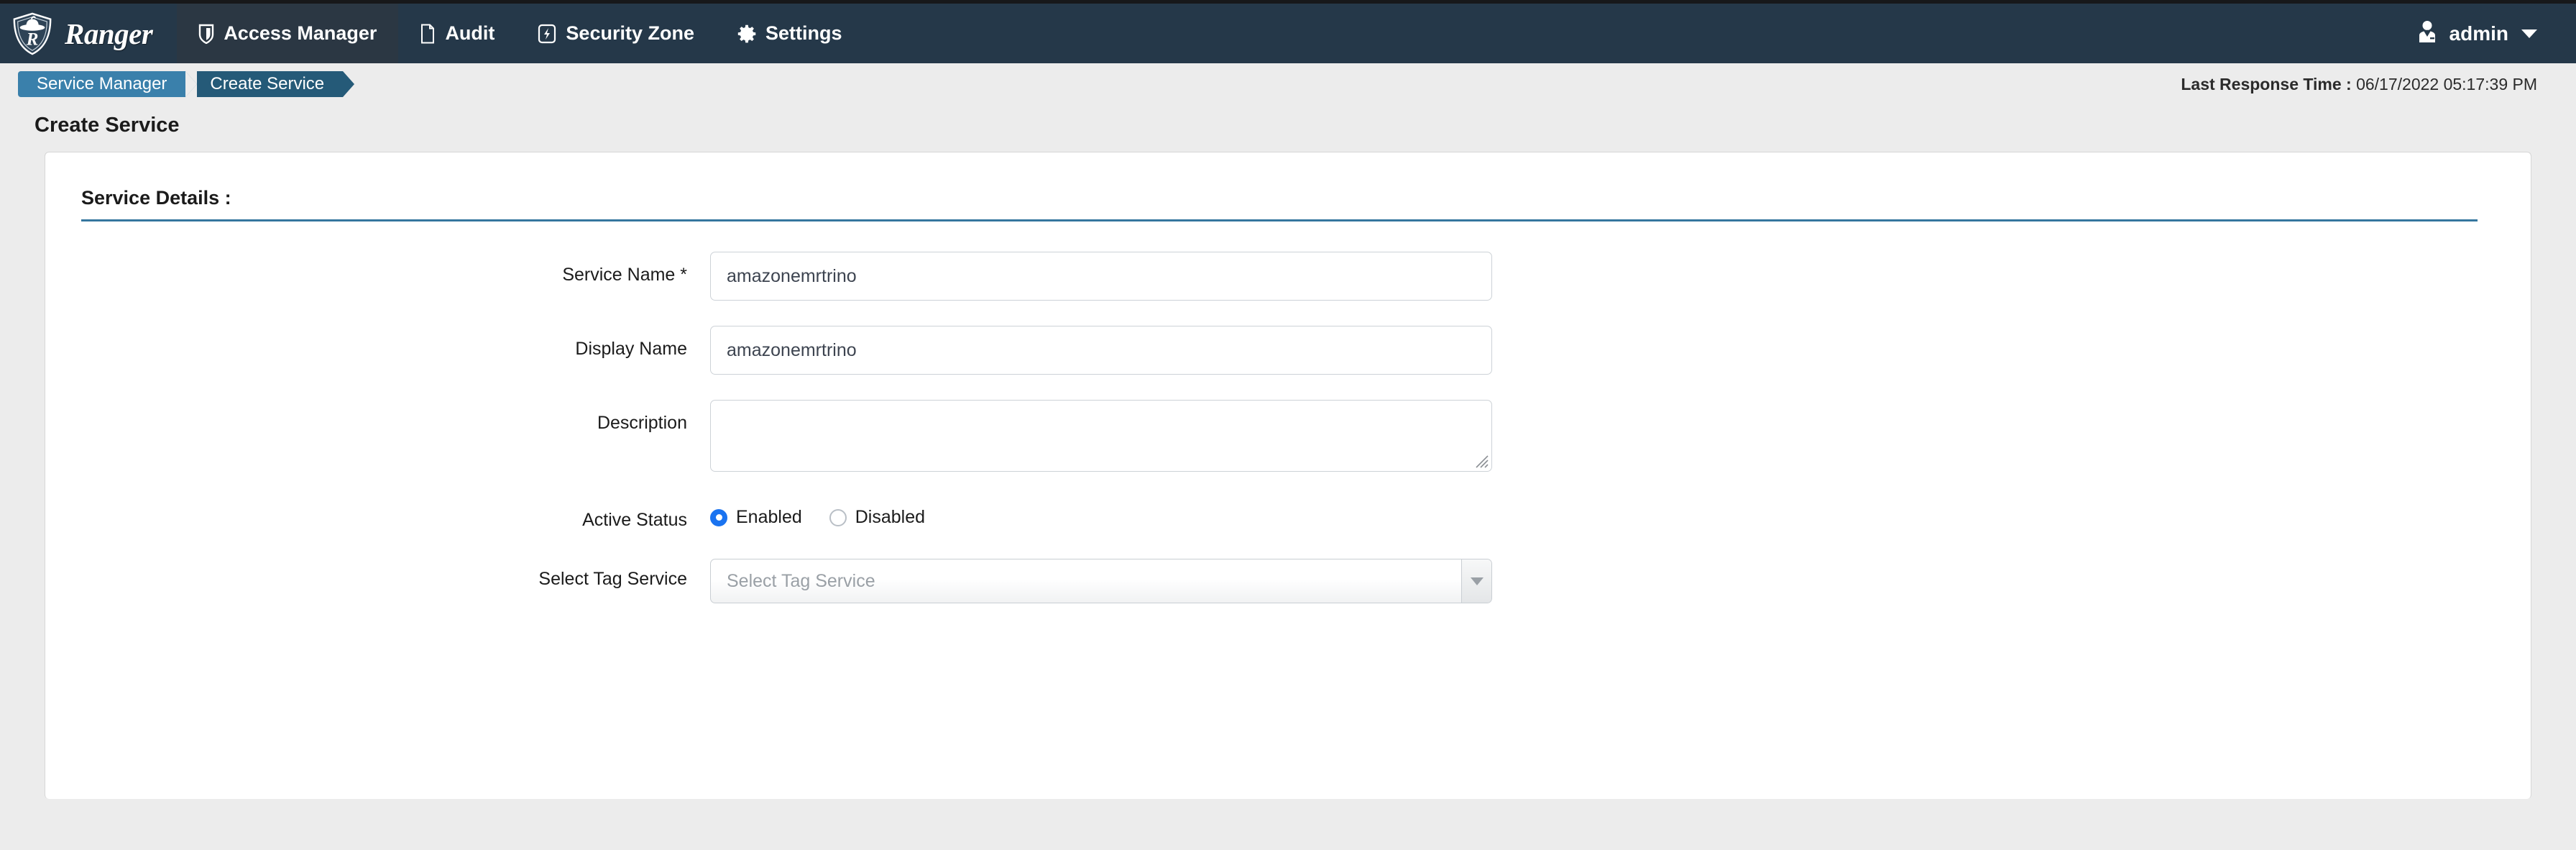 The image size is (2576, 850). I want to click on page-title: Create Service, so click(107, 125).